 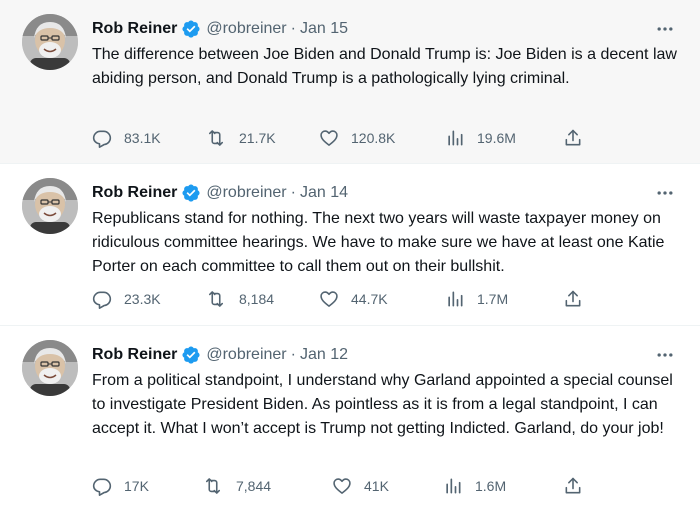 What do you see at coordinates (369, 299) in the screenshot?
I see `like-count: 44.7K` at bounding box center [369, 299].